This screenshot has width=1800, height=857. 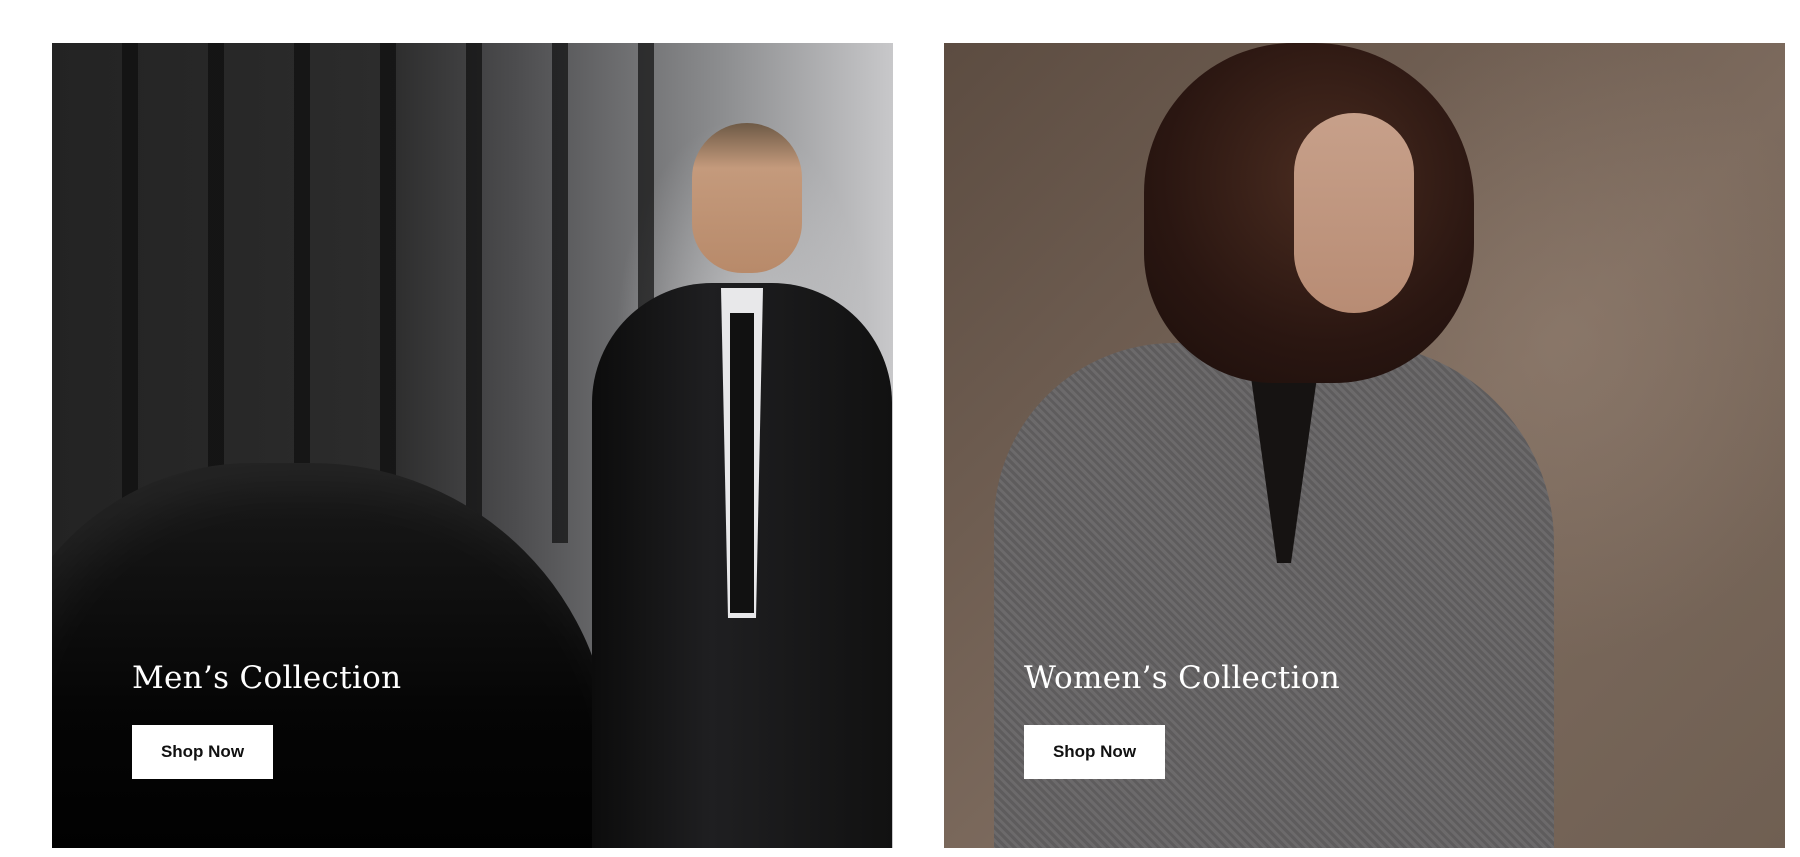 I want to click on womens-collection-title: Women’s Collection, so click(x=1182, y=678).